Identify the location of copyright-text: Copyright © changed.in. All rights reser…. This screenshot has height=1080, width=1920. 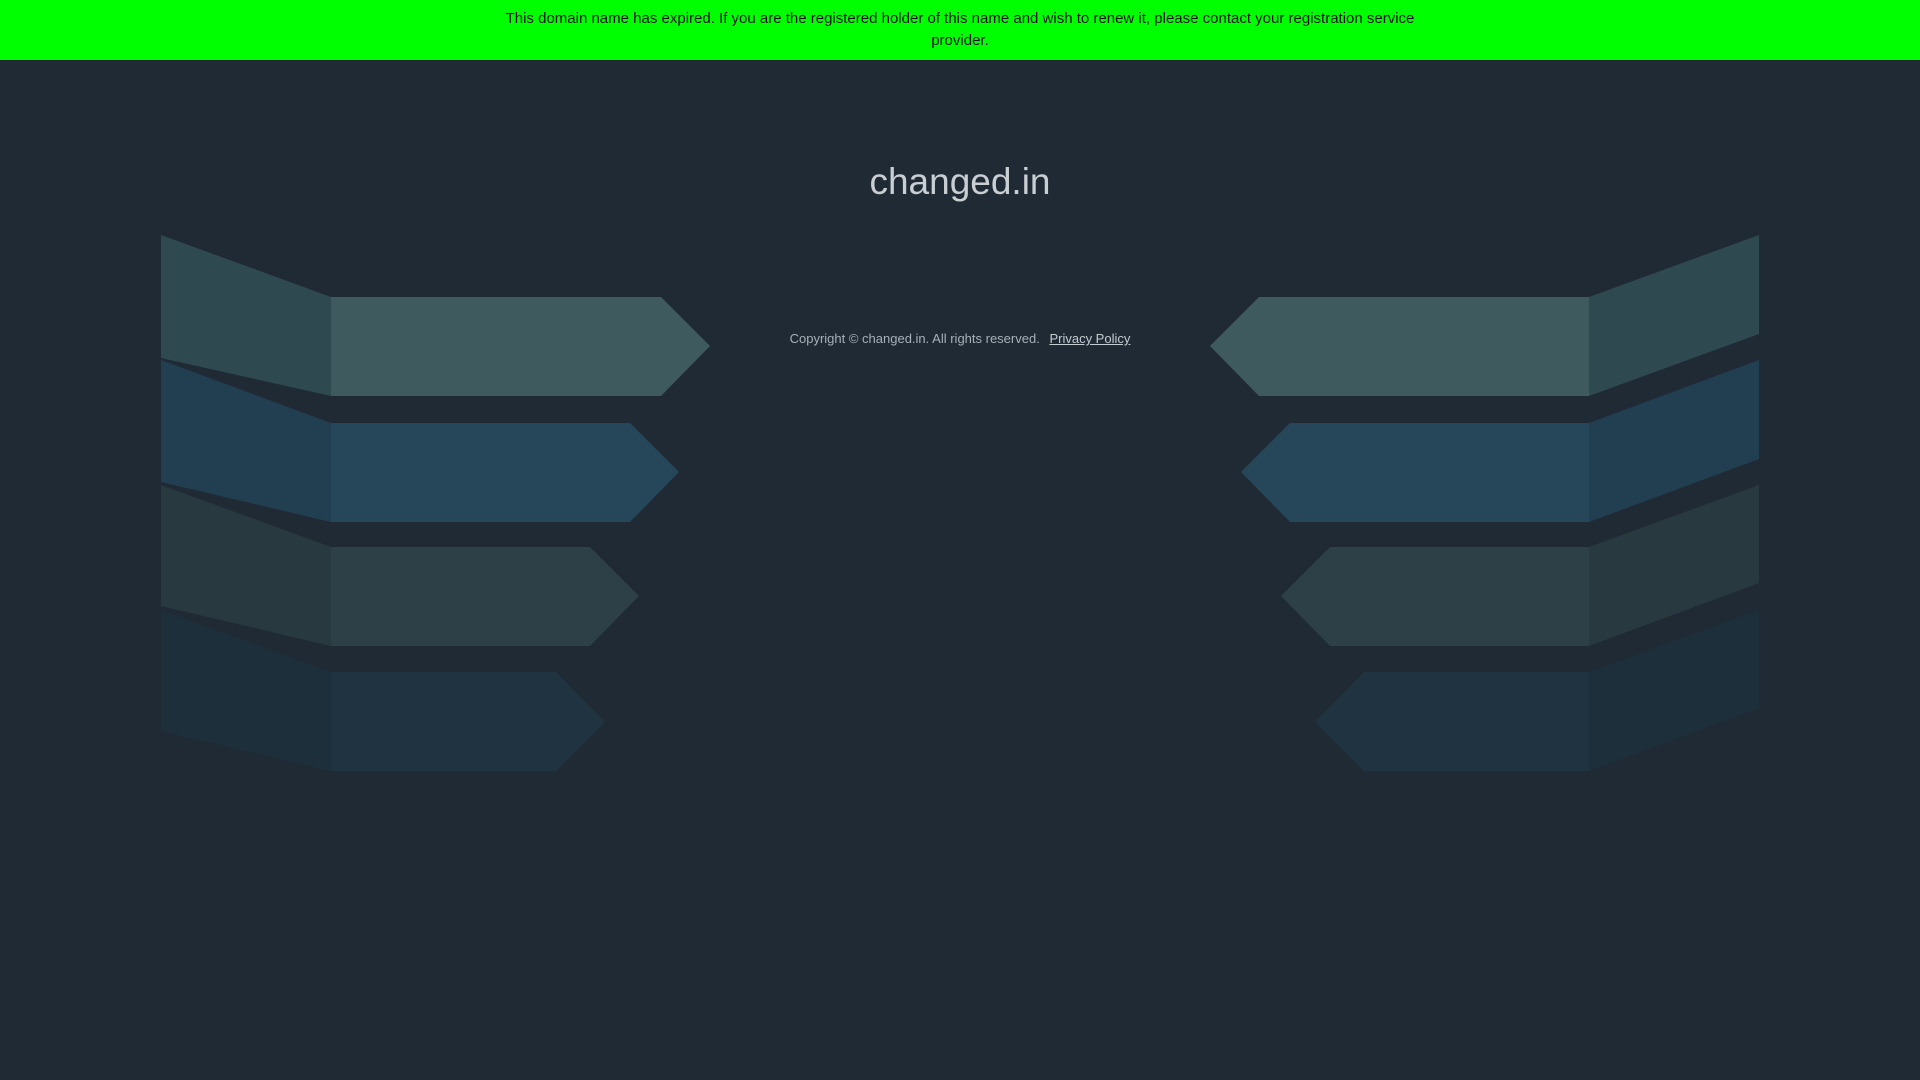
(914, 338).